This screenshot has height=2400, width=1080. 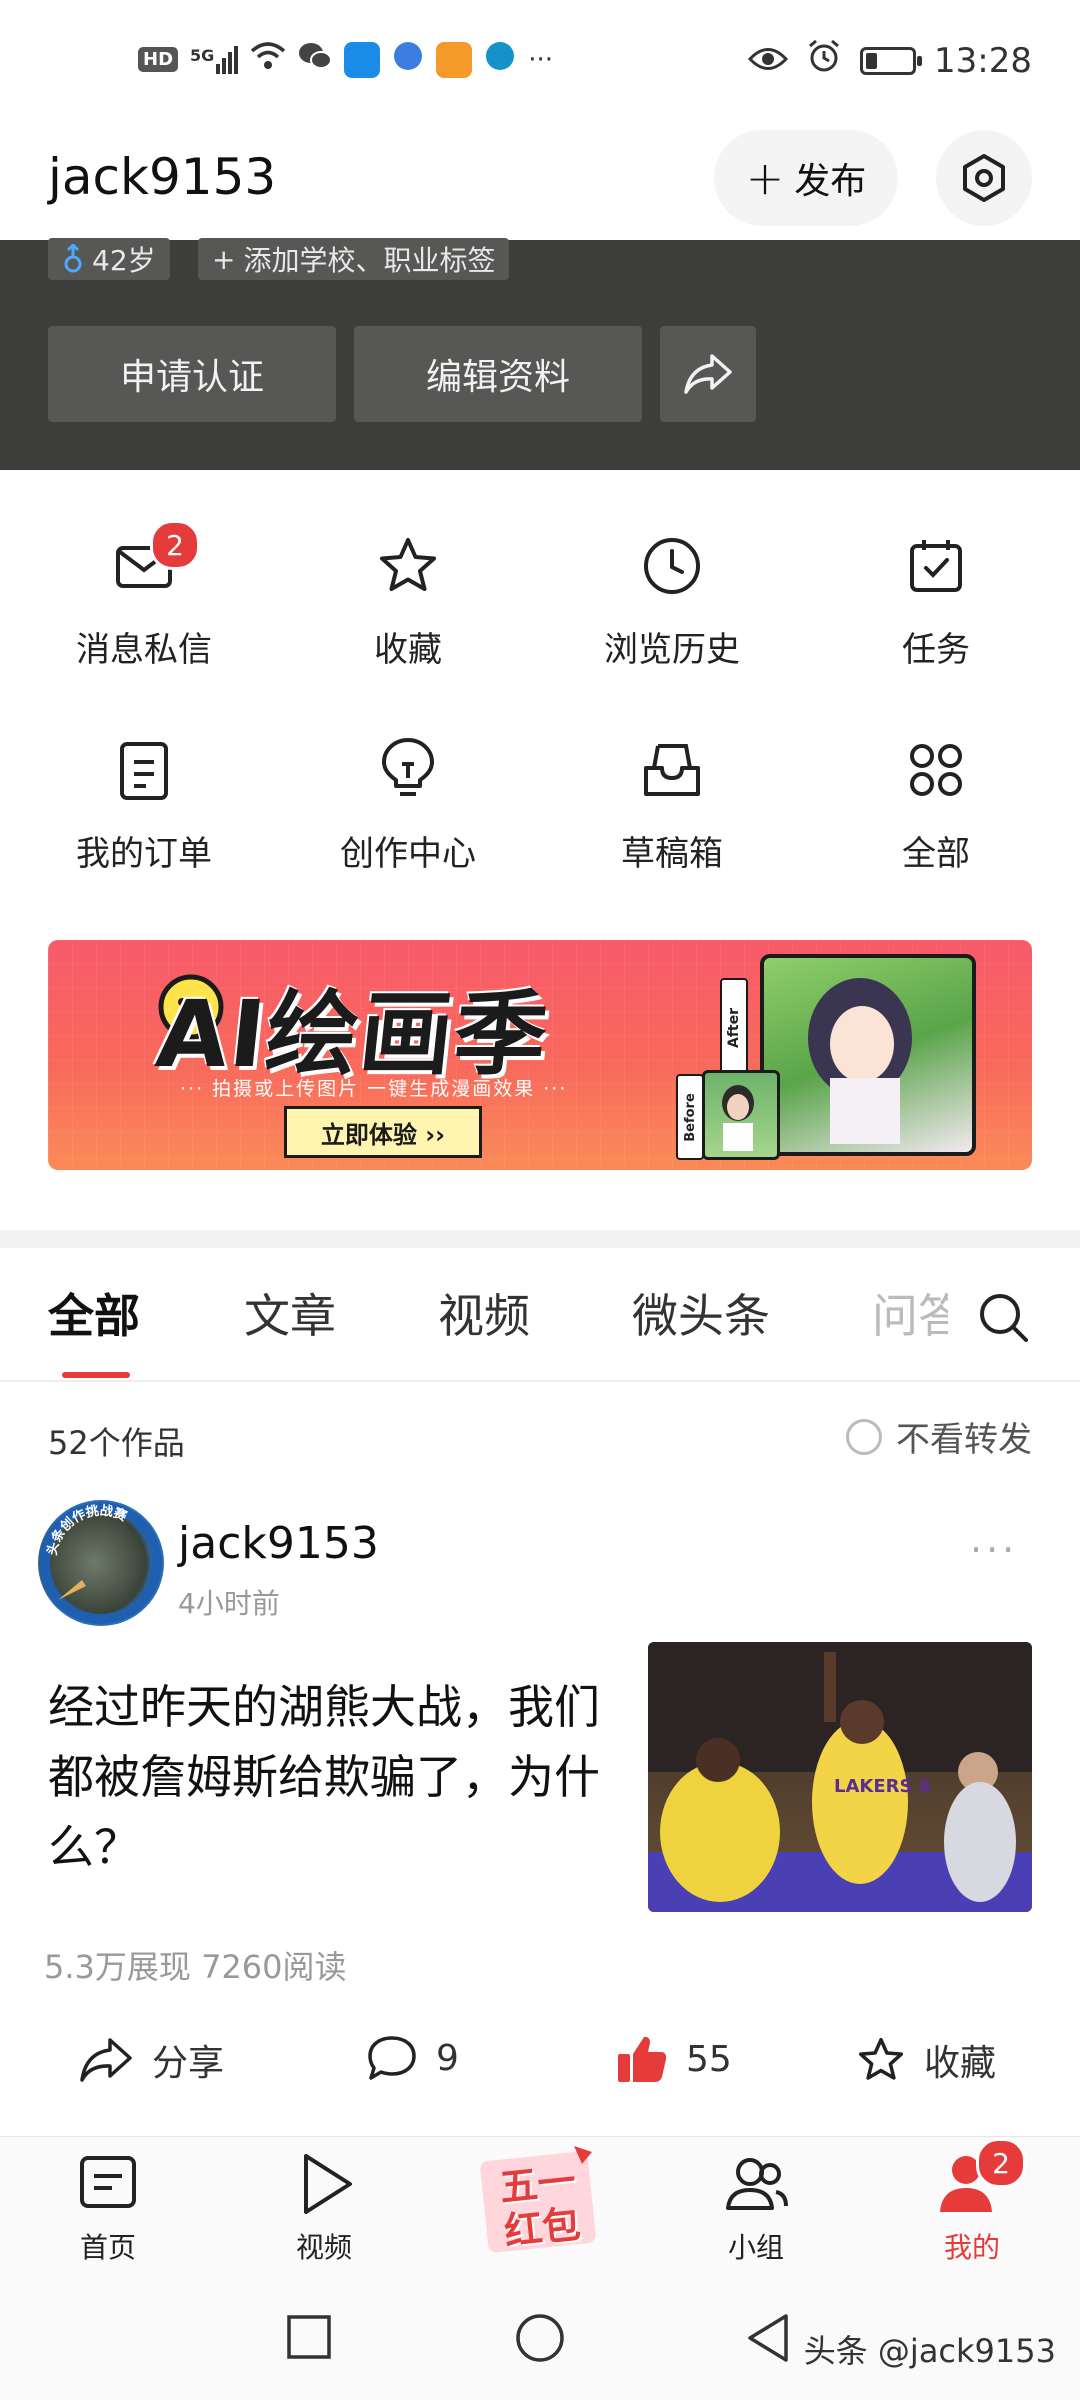 What do you see at coordinates (408, 59) in the screenshot?
I see `browser-icon` at bounding box center [408, 59].